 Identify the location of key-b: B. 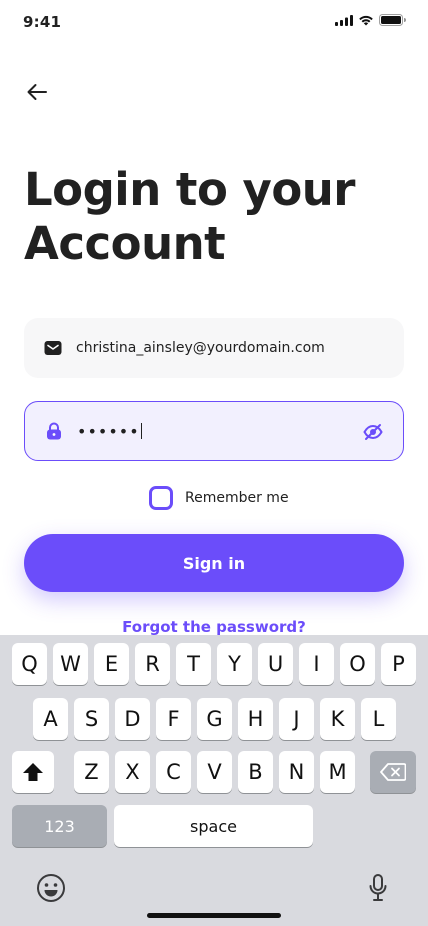
(255, 772).